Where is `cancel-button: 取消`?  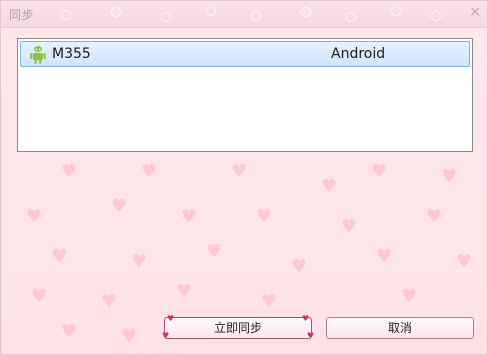 cancel-button: 取消 is located at coordinates (400, 328).